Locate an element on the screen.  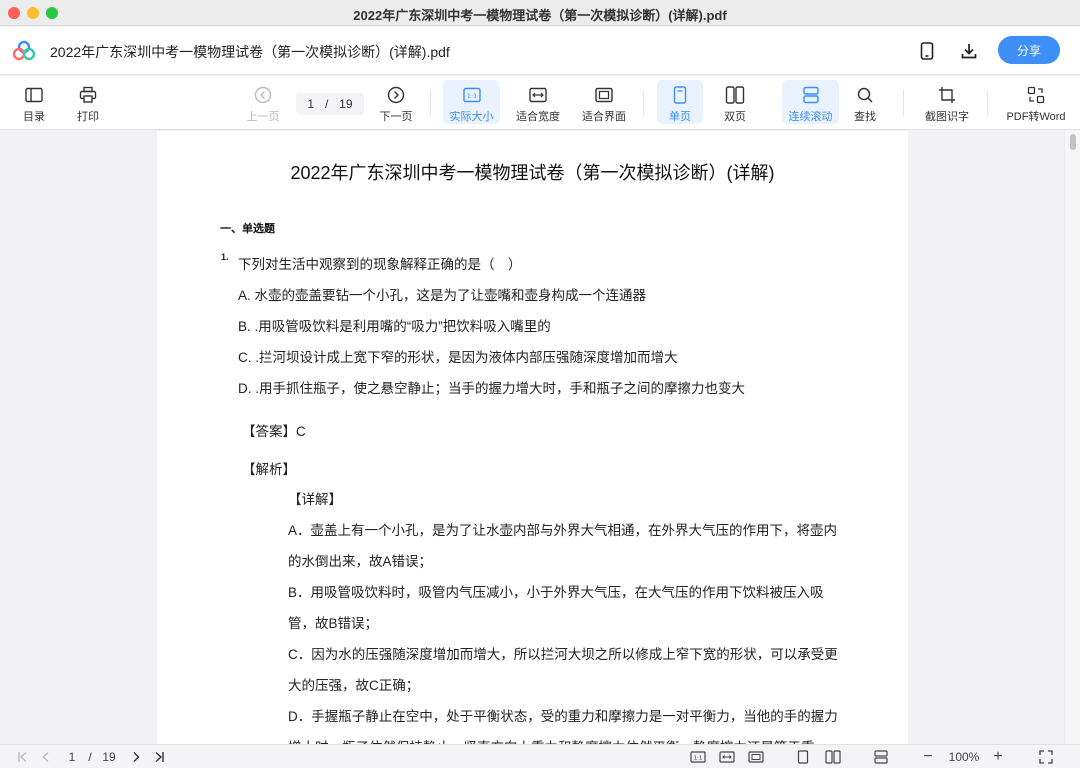
fit-width-label: 适合宽度 is located at coordinates (538, 117).